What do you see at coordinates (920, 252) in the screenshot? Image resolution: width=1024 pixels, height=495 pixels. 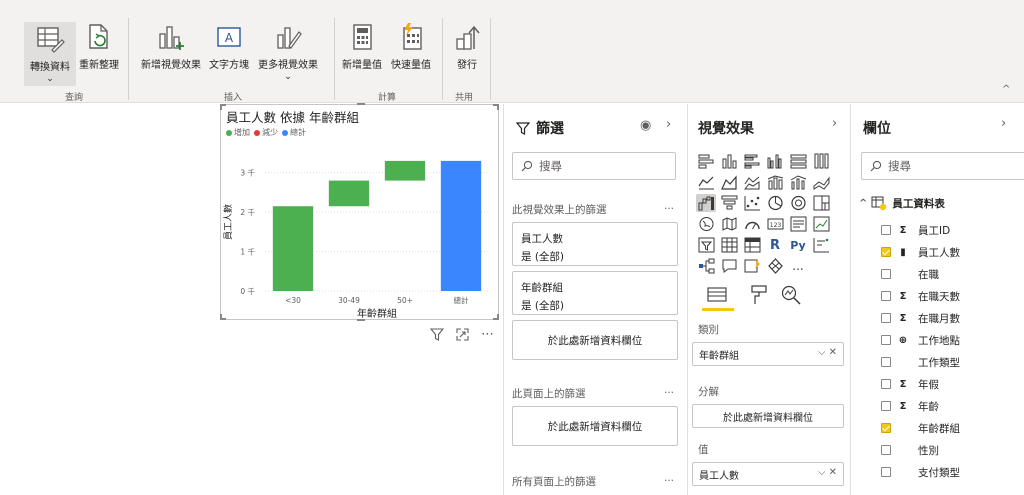 I see `field-item: ▮ 員工人數` at bounding box center [920, 252].